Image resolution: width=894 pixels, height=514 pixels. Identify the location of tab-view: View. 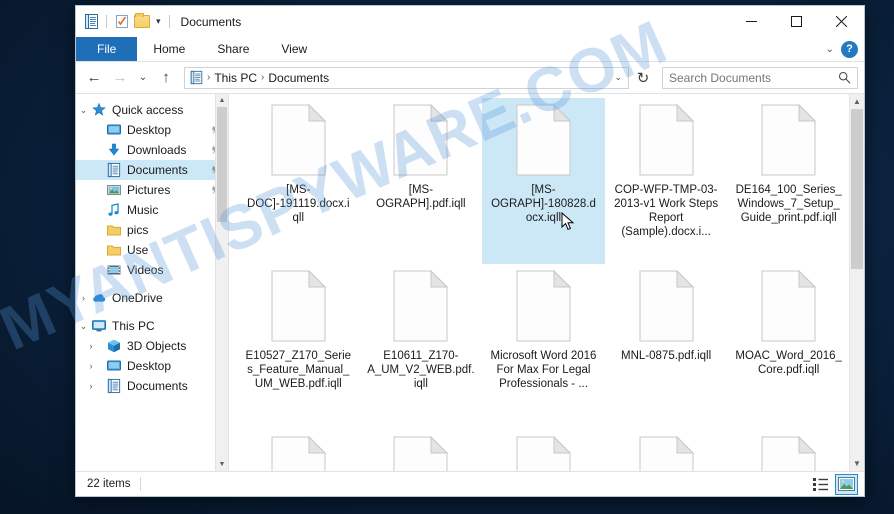
(294, 49).